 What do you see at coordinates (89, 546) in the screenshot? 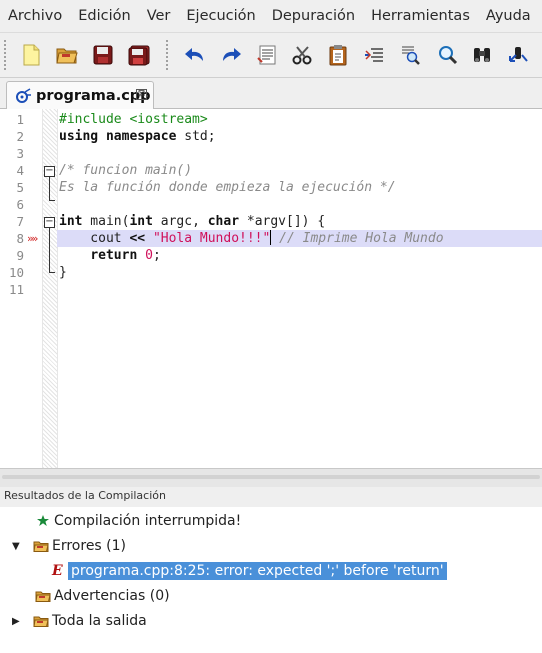
I see `errors-label: Errores (1)` at bounding box center [89, 546].